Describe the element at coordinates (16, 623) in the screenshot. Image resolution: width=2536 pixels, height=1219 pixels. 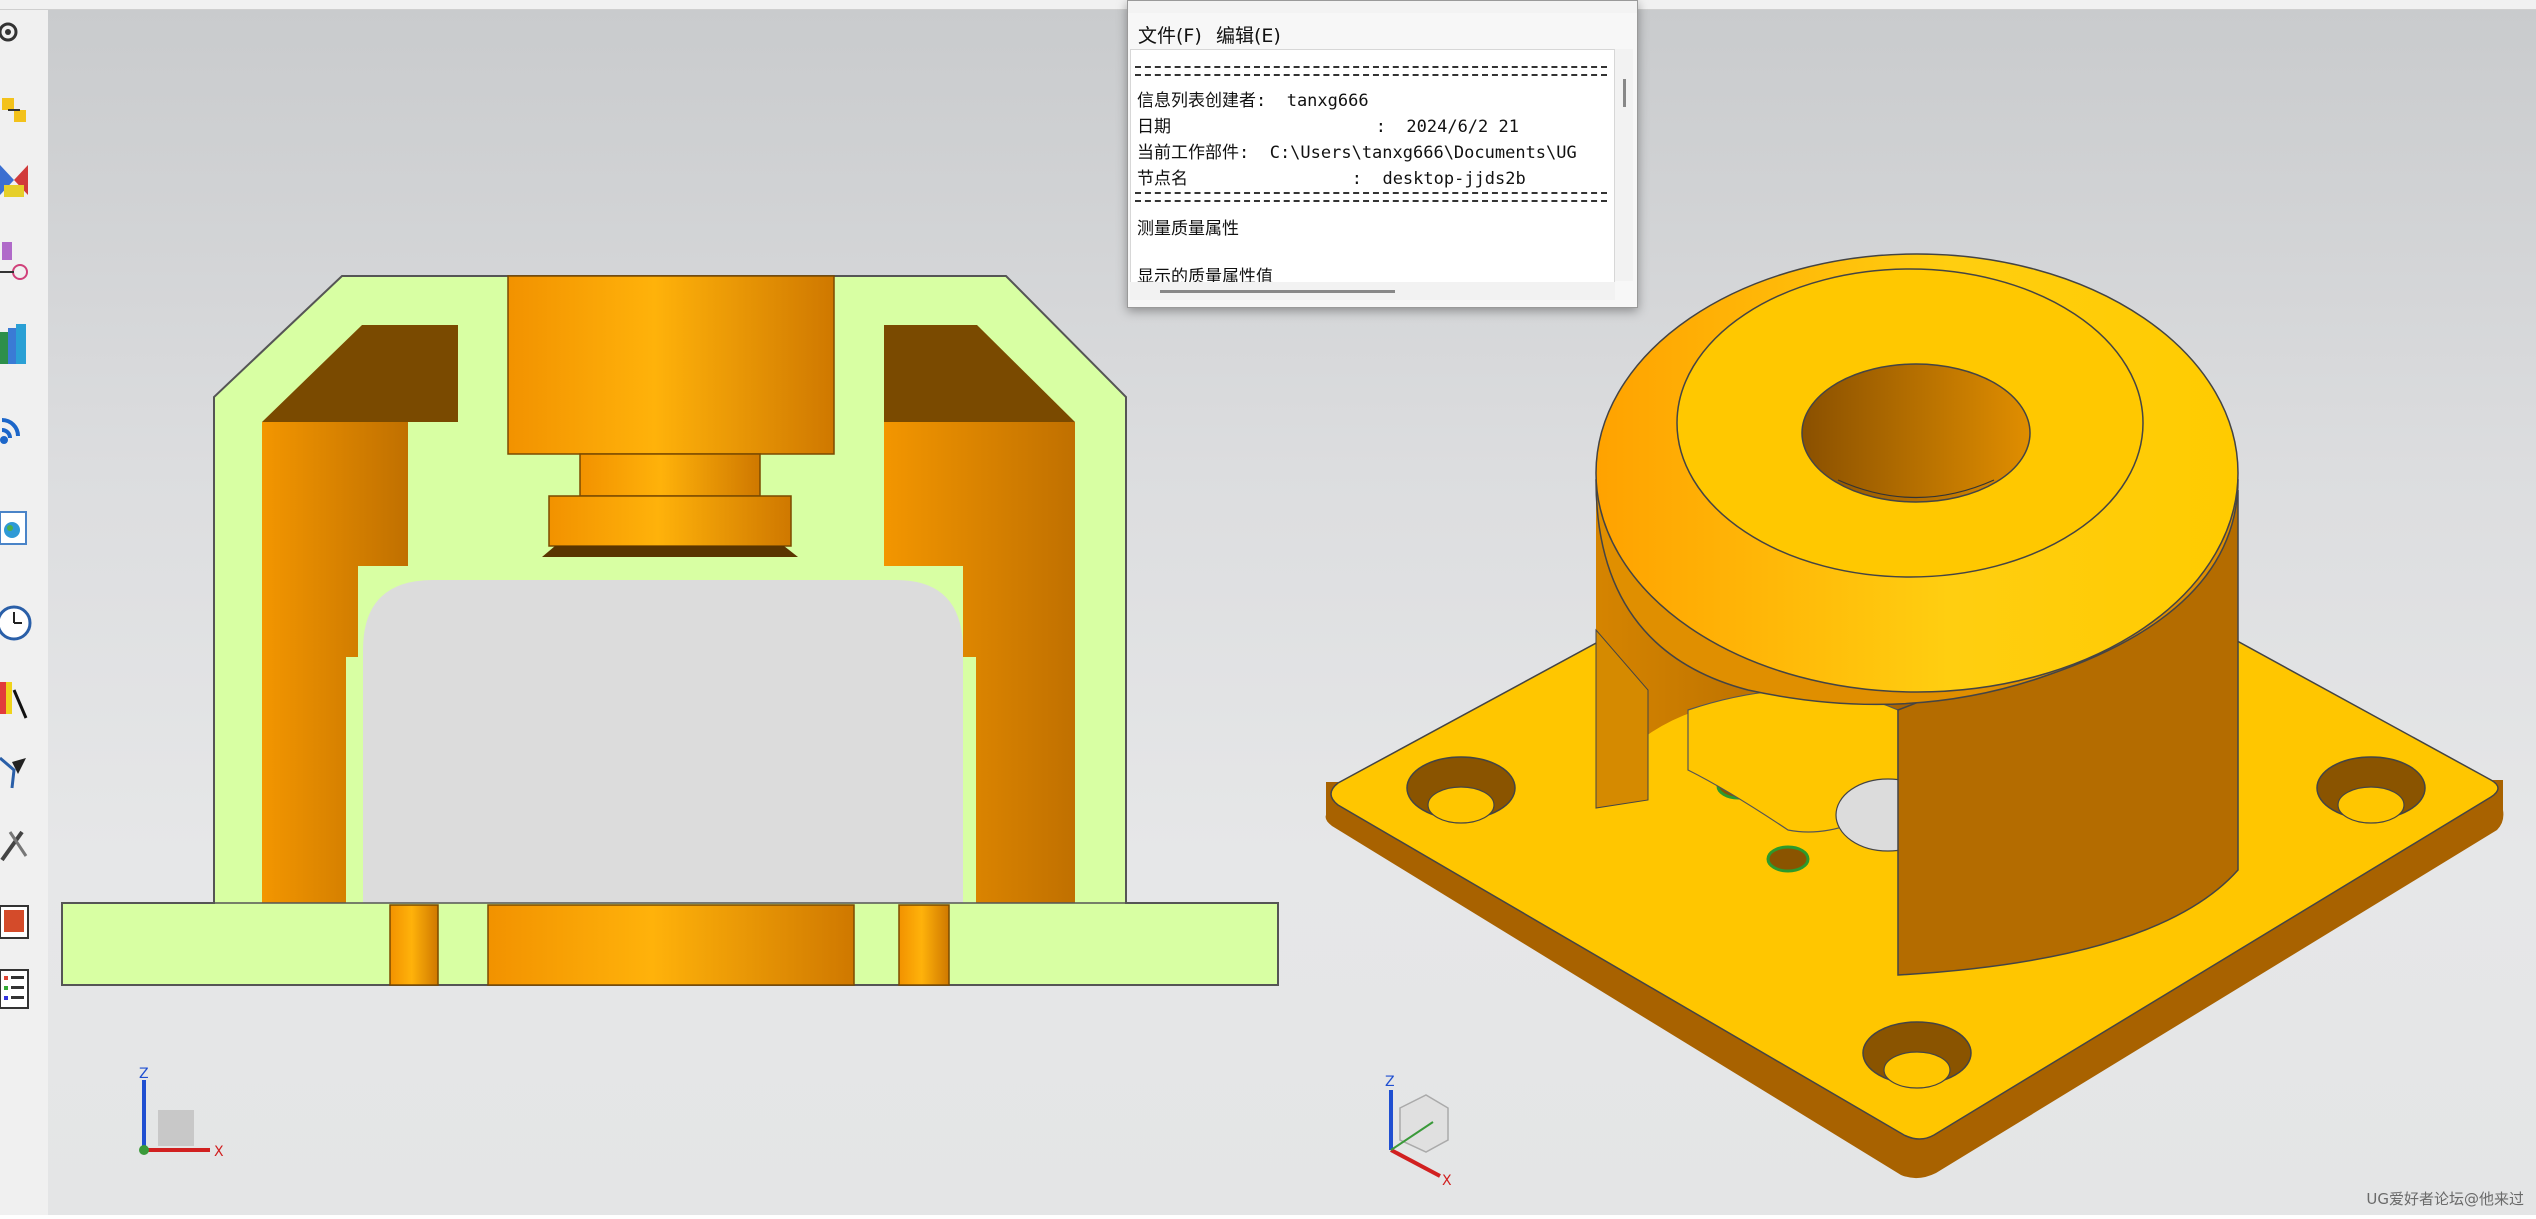
I see `clock-icon` at that location.